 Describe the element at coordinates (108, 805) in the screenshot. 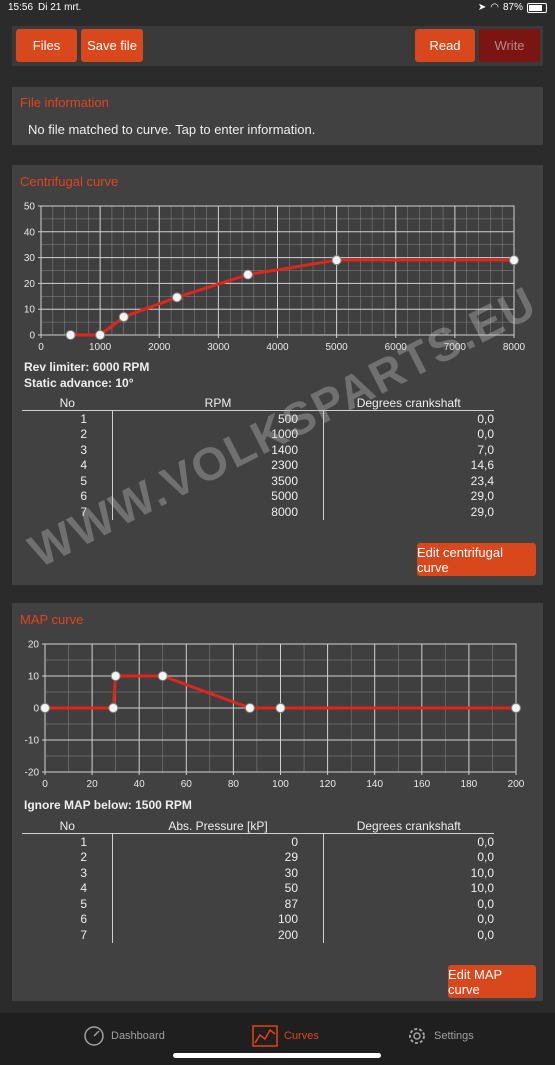

I see `ignore-map-text: Ignore MAP below: 1500 RPM` at that location.